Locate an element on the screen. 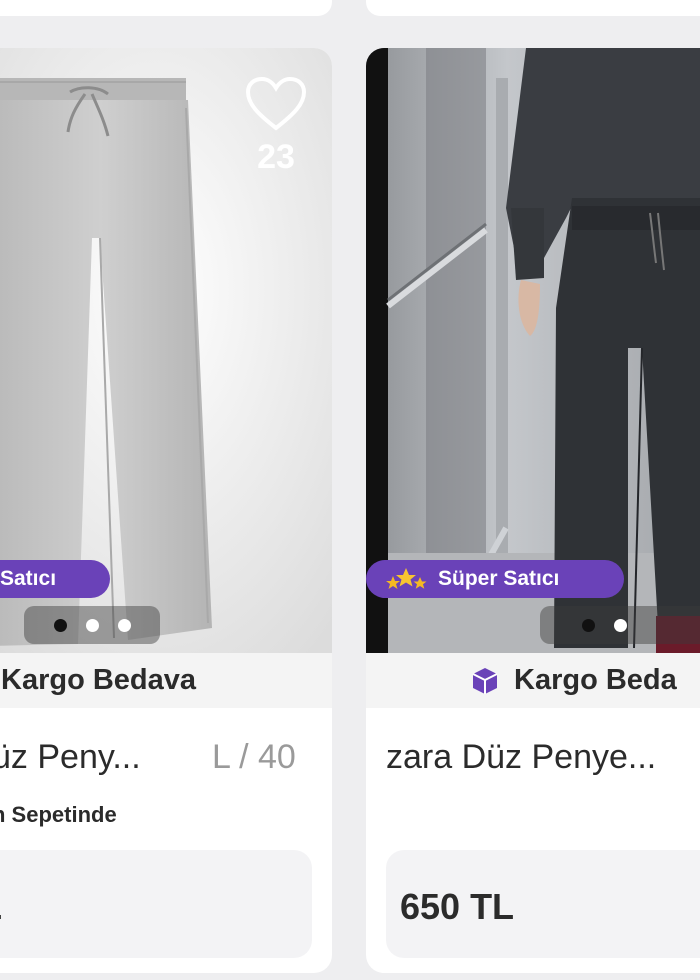  stars-icon is located at coordinates (406, 578).